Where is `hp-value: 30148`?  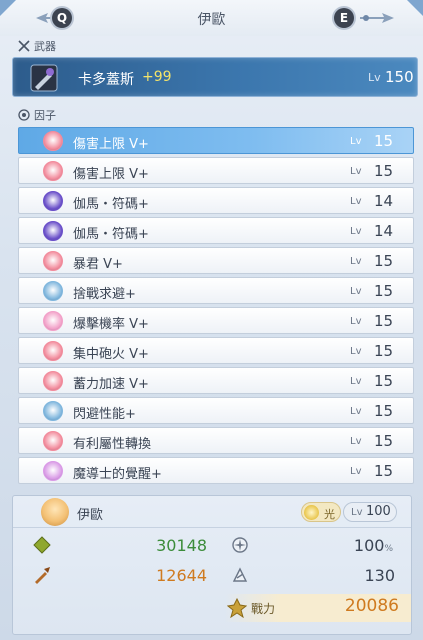
hp-value: 30148 is located at coordinates (181, 545).